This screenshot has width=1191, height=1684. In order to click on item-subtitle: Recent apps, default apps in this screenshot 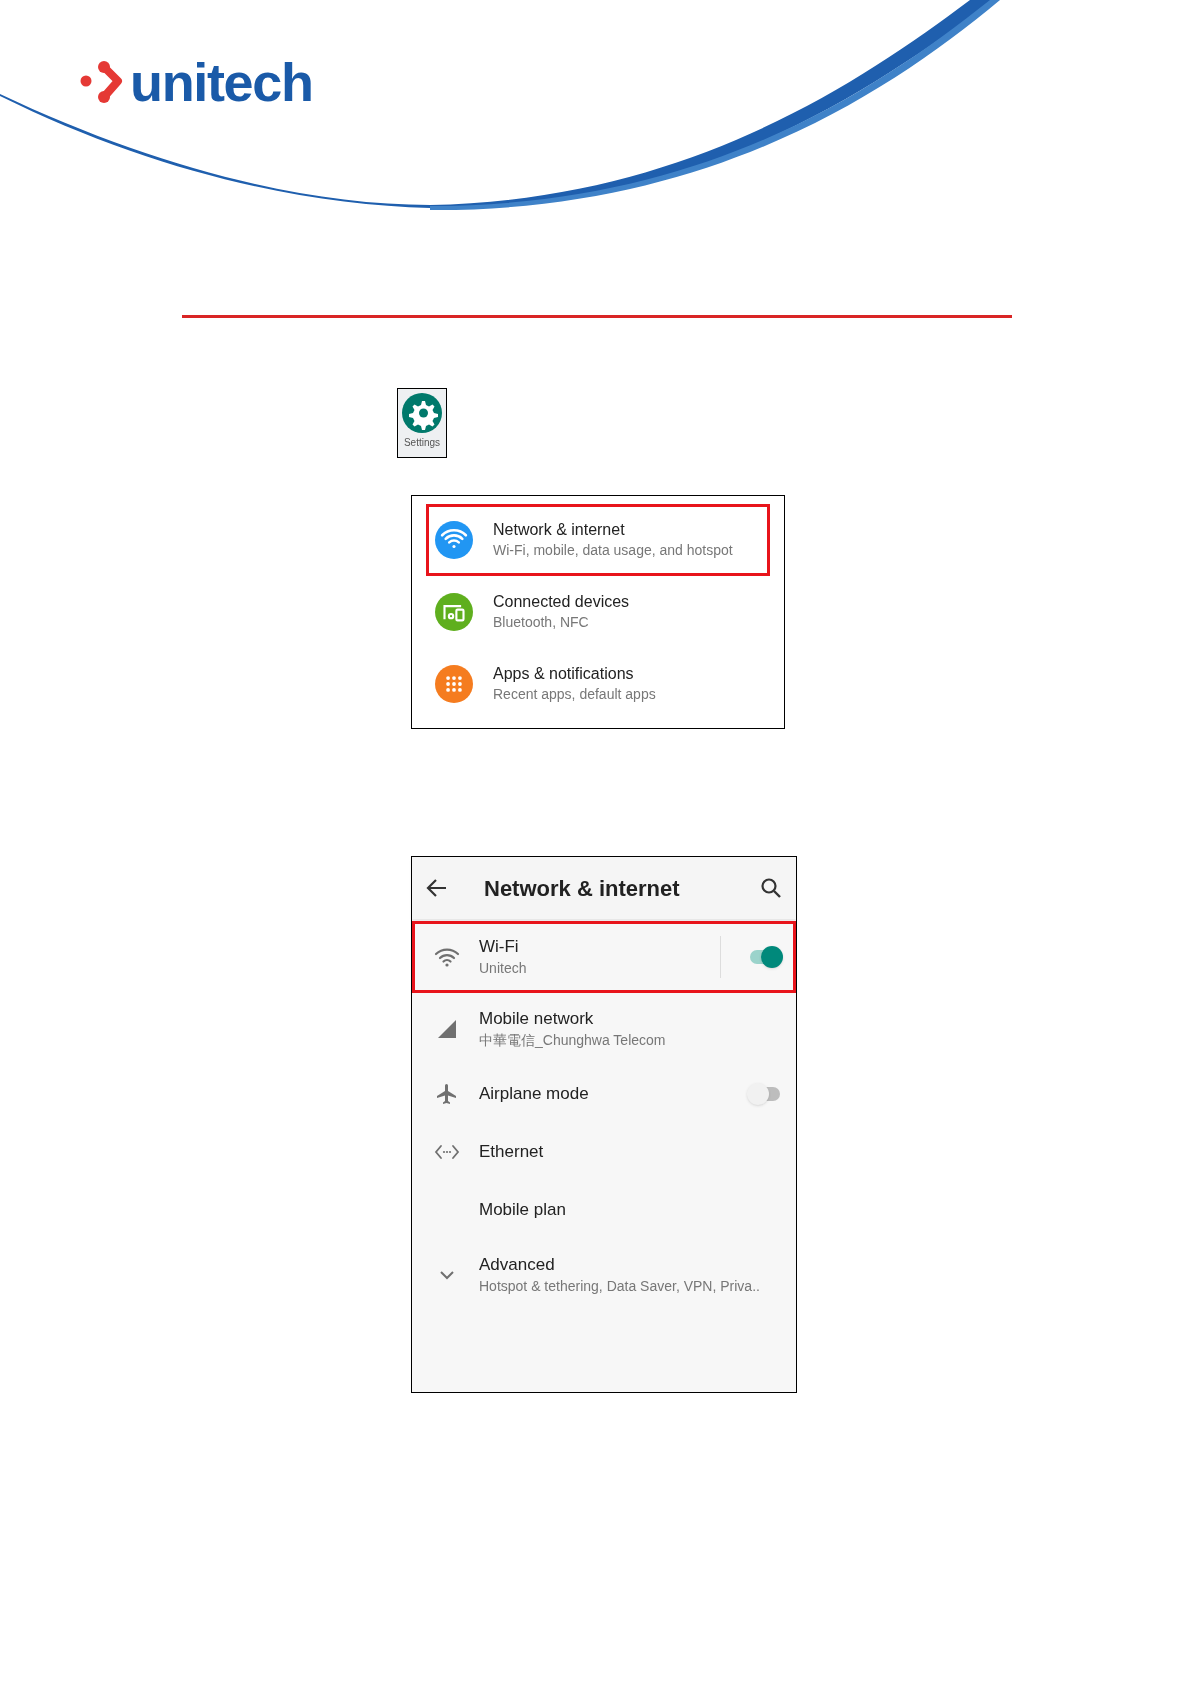, I will do `click(574, 695)`.